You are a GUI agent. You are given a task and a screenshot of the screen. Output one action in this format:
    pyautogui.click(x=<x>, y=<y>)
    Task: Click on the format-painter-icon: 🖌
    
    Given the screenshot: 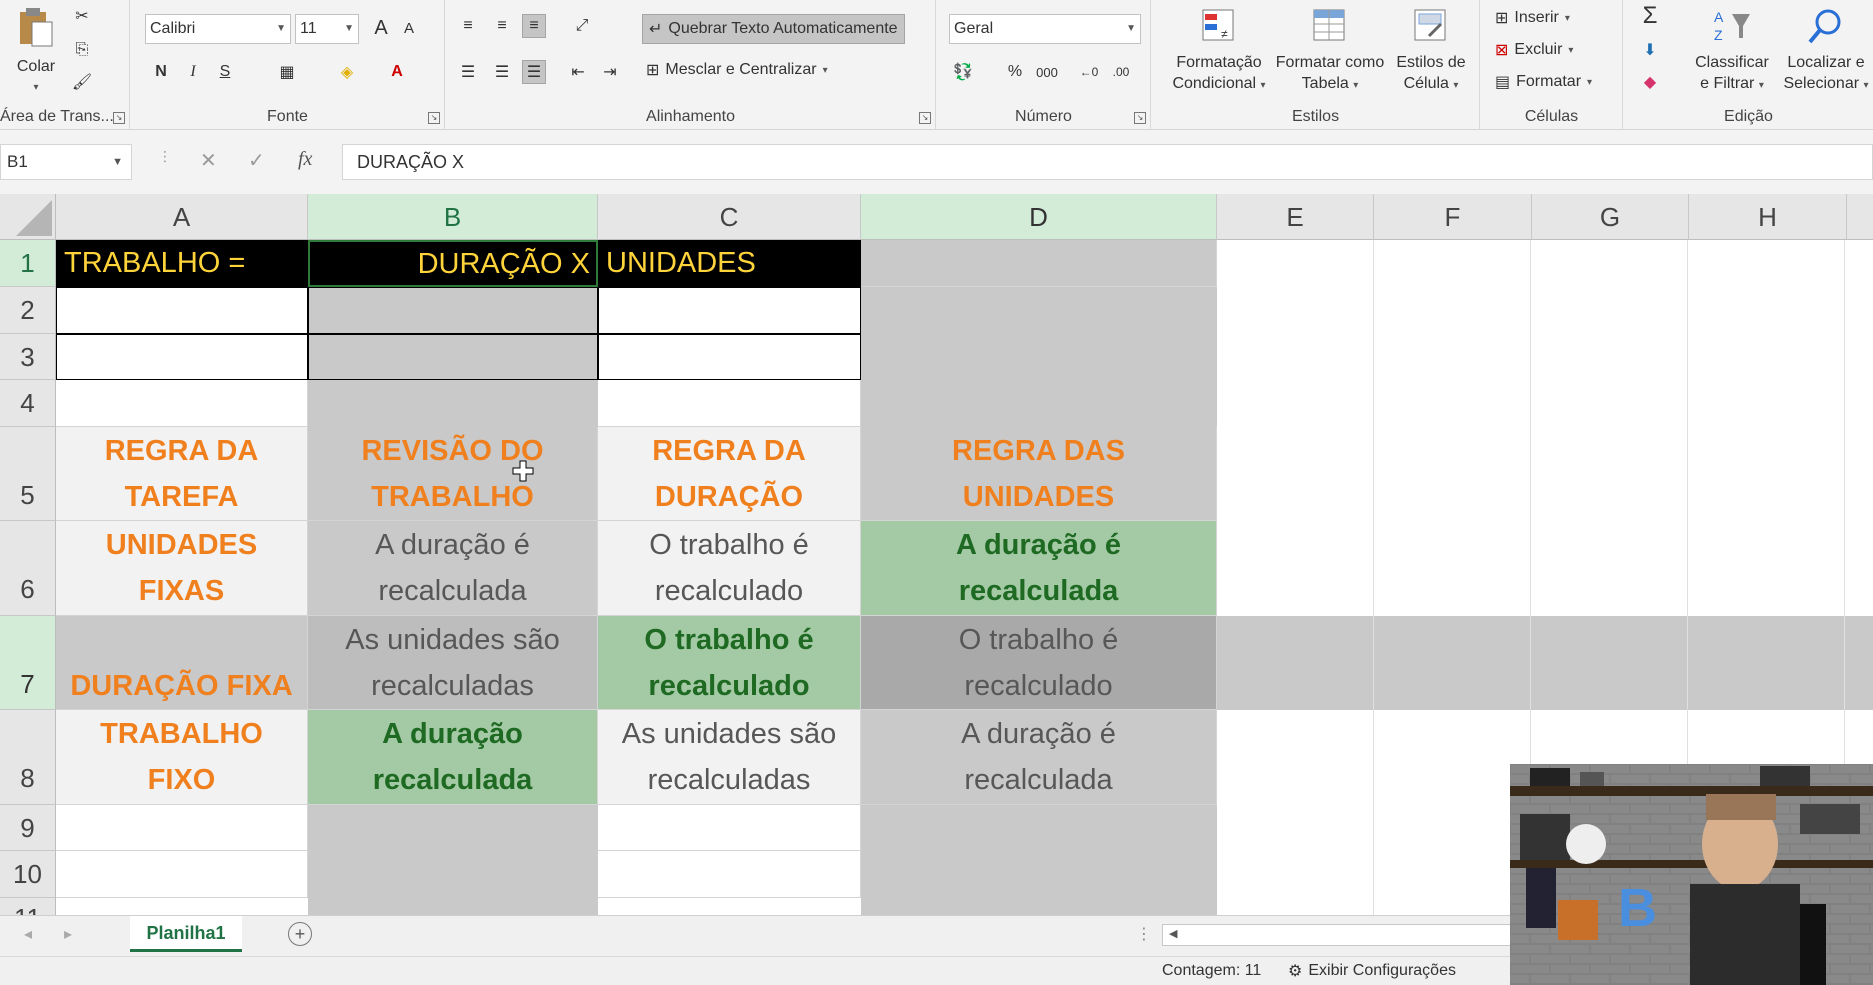 What is the action you would take?
    pyautogui.click(x=82, y=82)
    